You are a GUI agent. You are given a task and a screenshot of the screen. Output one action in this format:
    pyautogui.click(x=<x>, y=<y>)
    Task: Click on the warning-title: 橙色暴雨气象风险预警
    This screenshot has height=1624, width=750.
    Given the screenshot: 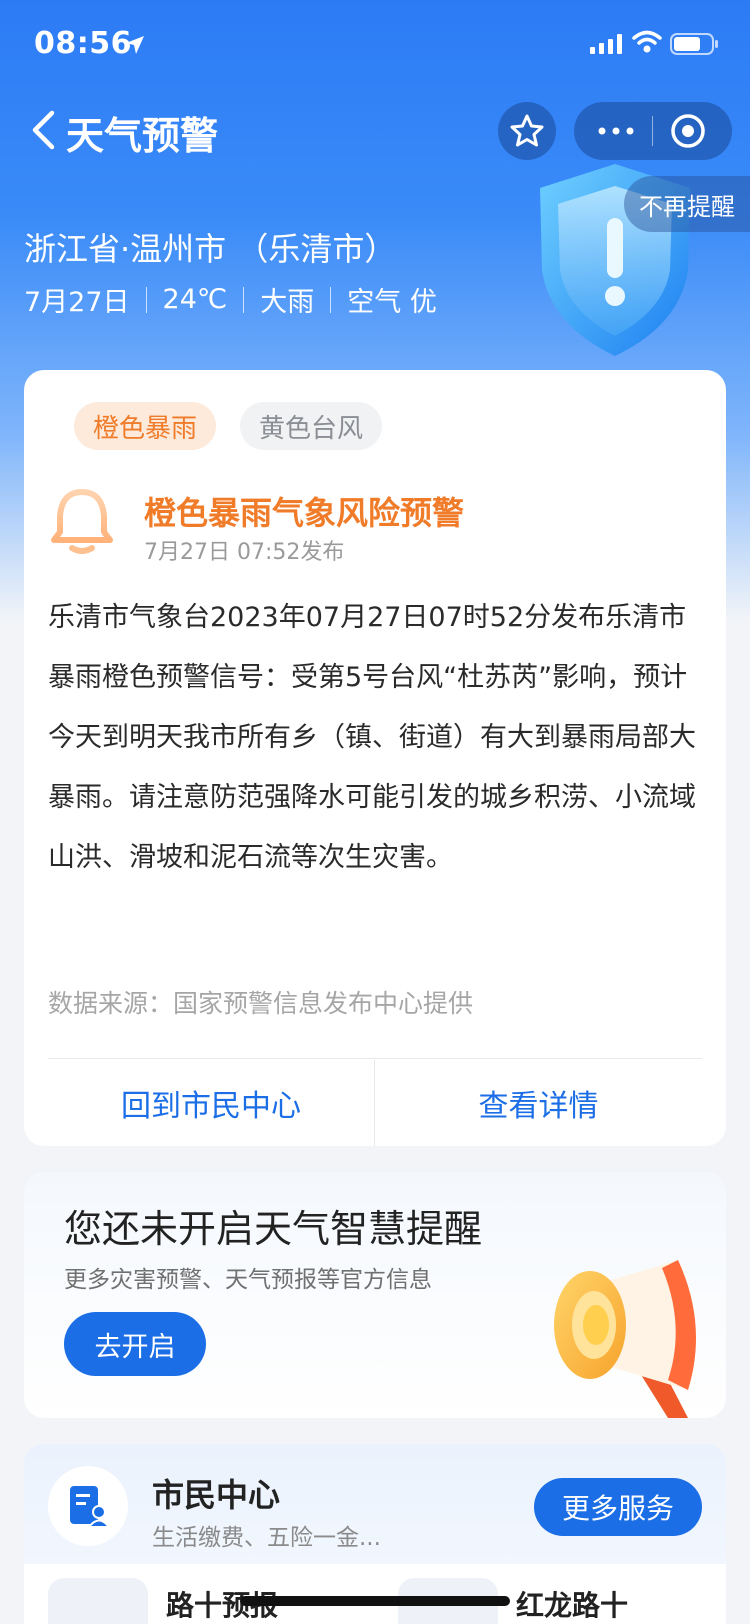 What is the action you would take?
    pyautogui.click(x=304, y=513)
    